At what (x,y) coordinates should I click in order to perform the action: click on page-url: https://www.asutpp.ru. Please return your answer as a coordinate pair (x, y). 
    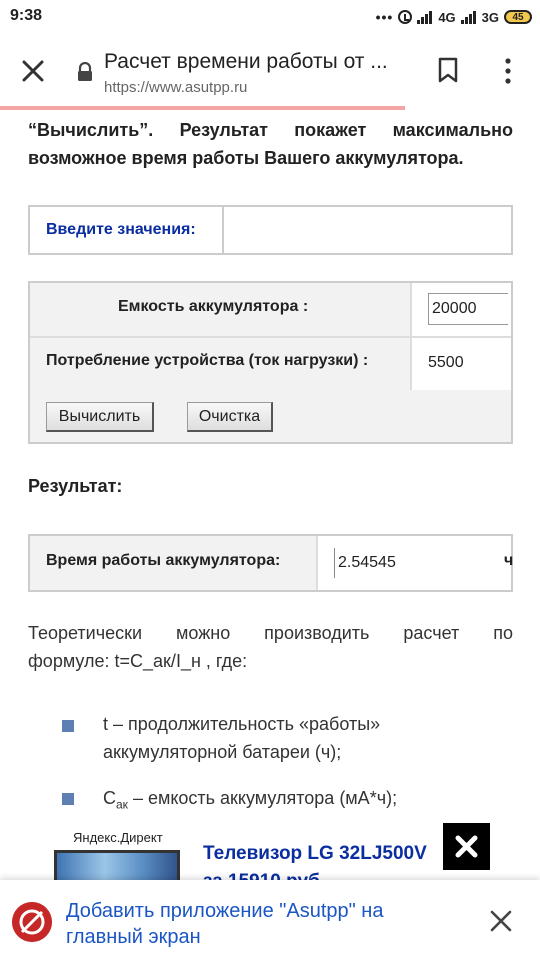
    Looking at the image, I should click on (176, 87).